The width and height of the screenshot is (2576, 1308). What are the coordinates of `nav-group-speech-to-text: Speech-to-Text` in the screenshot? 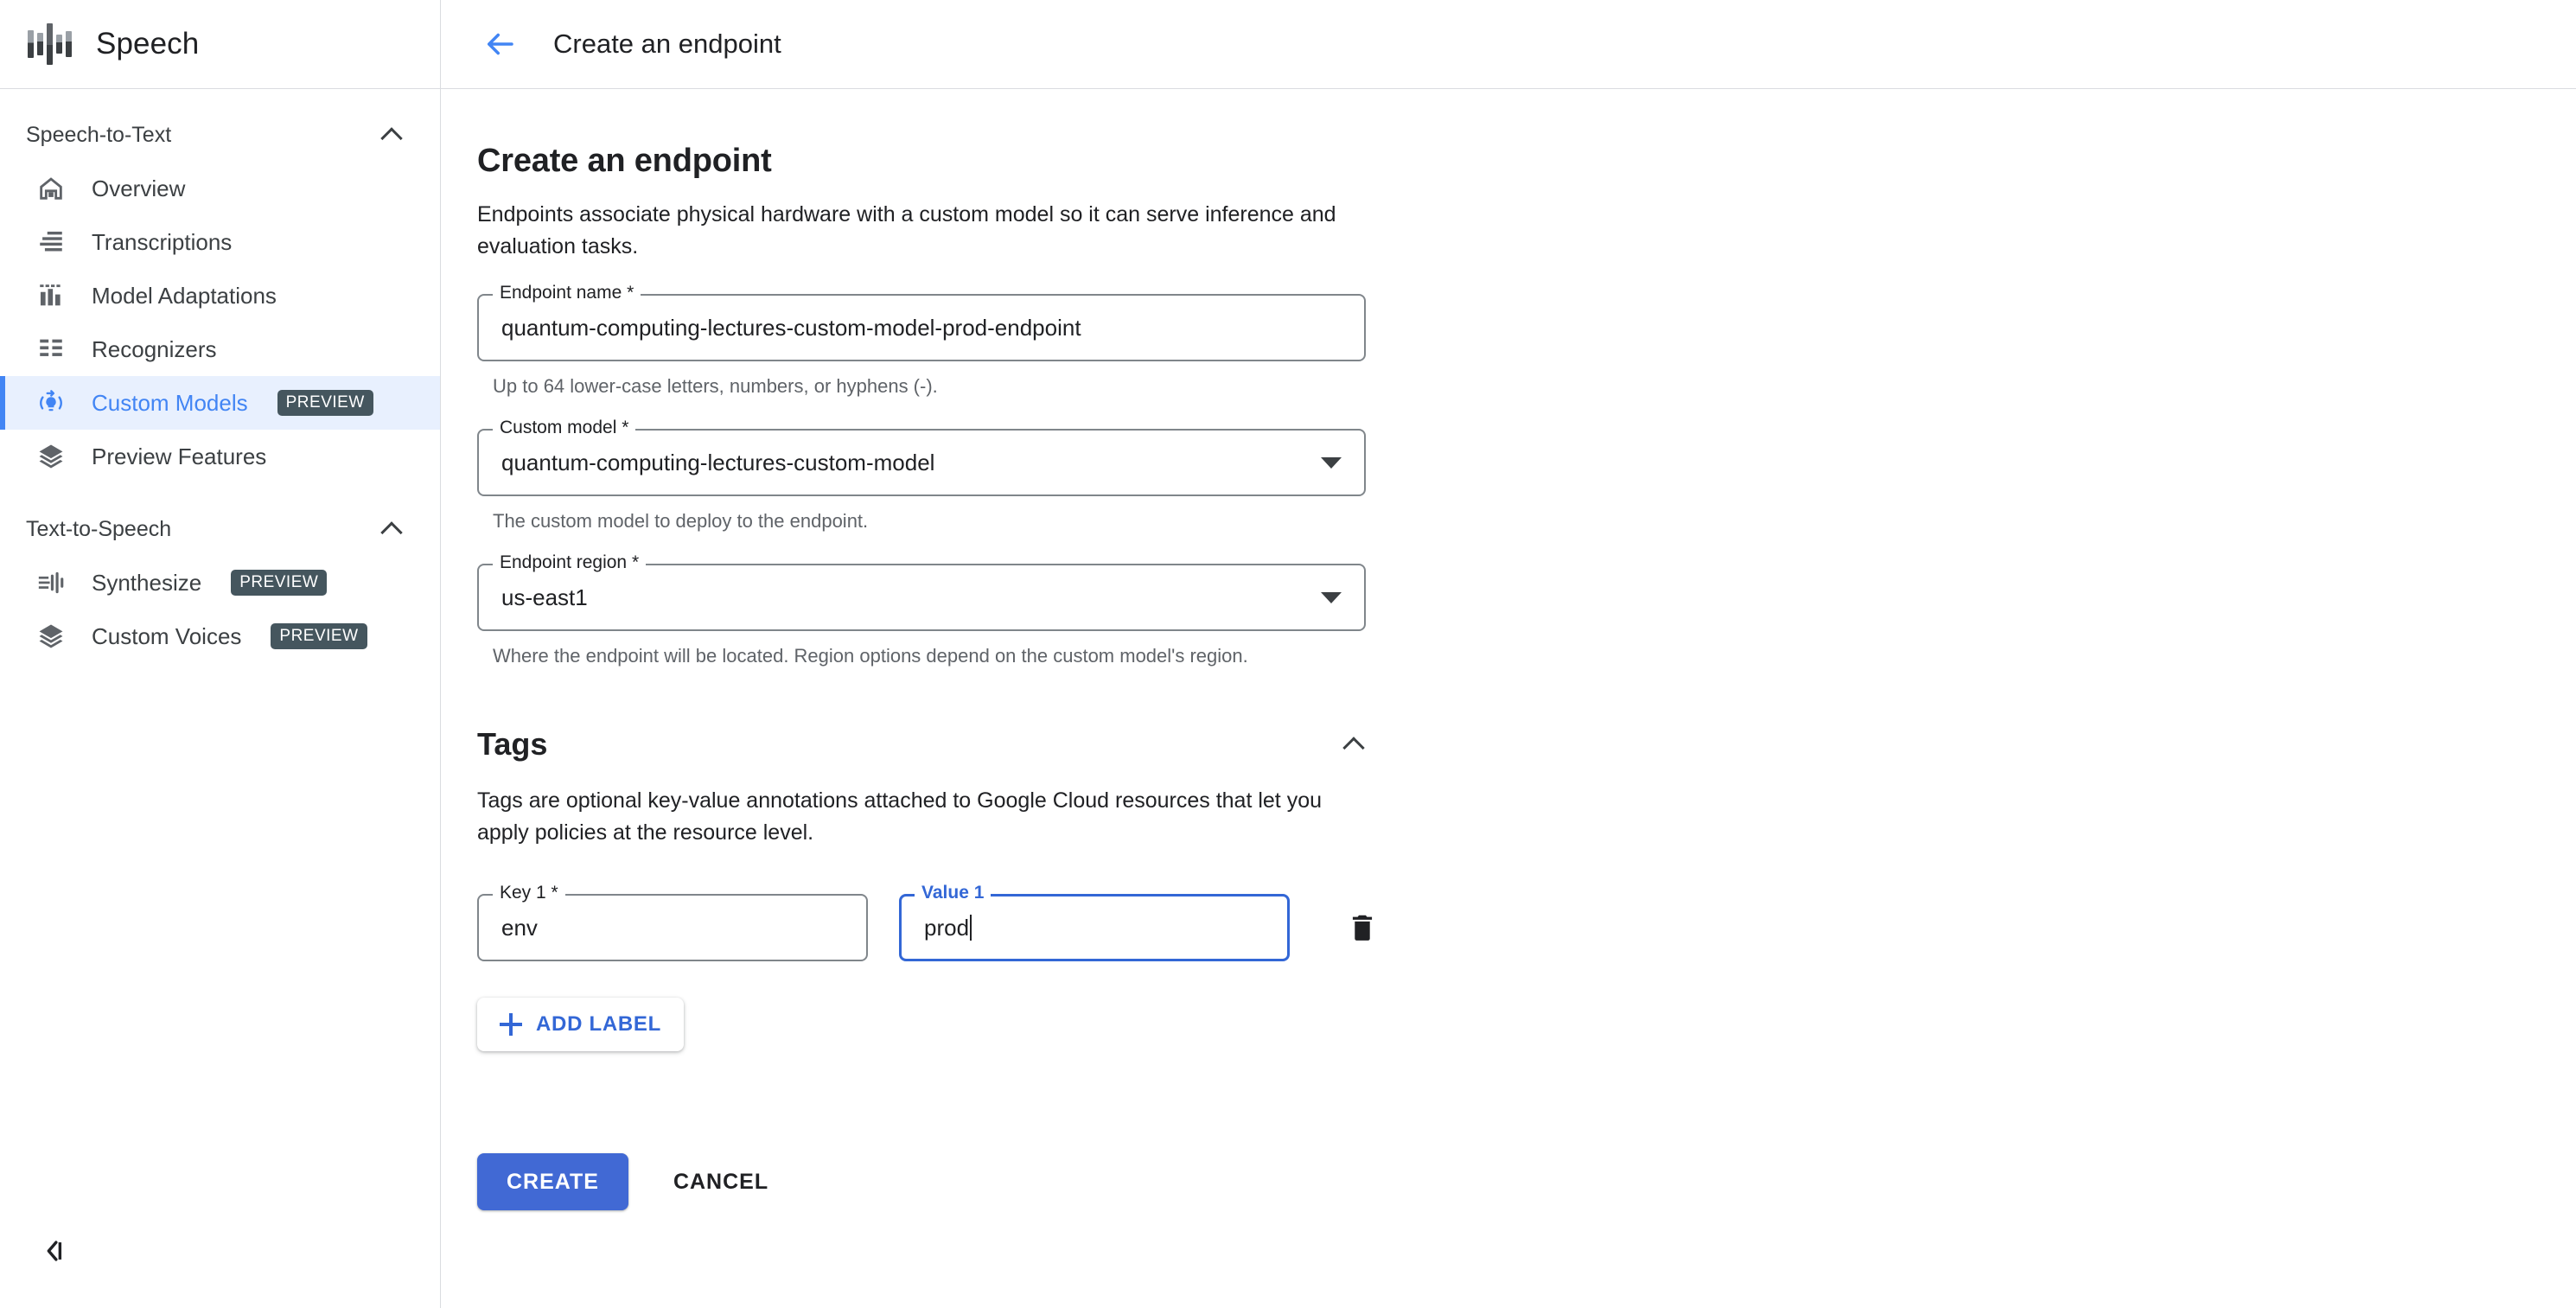 It's located at (220, 135).